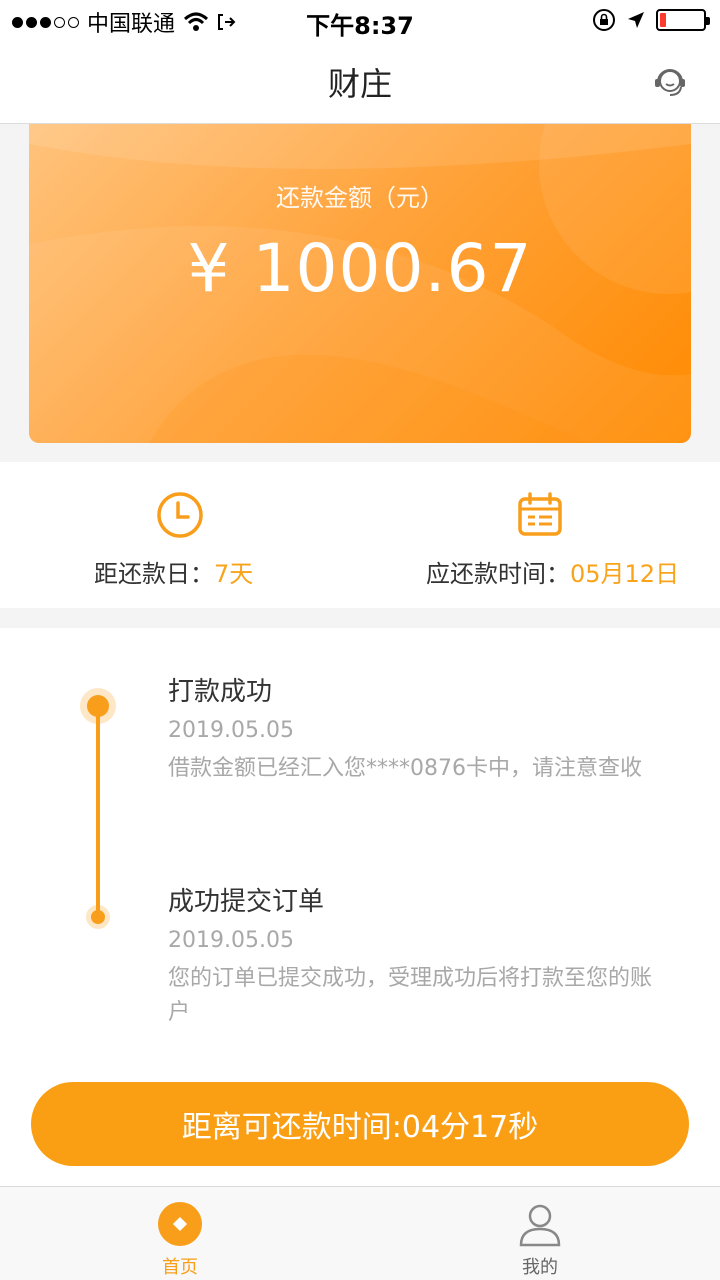 This screenshot has width=720, height=1280. I want to click on nav-bar: 财庄, so click(360, 82).